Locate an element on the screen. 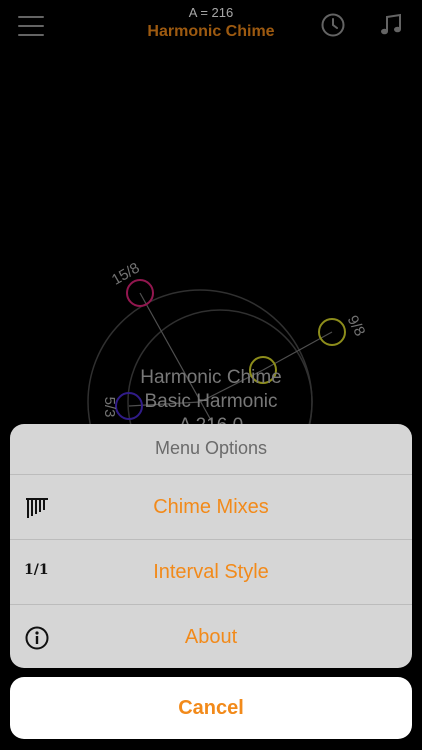 The width and height of the screenshot is (422, 750). cancel-button: Cancel is located at coordinates (211, 708).